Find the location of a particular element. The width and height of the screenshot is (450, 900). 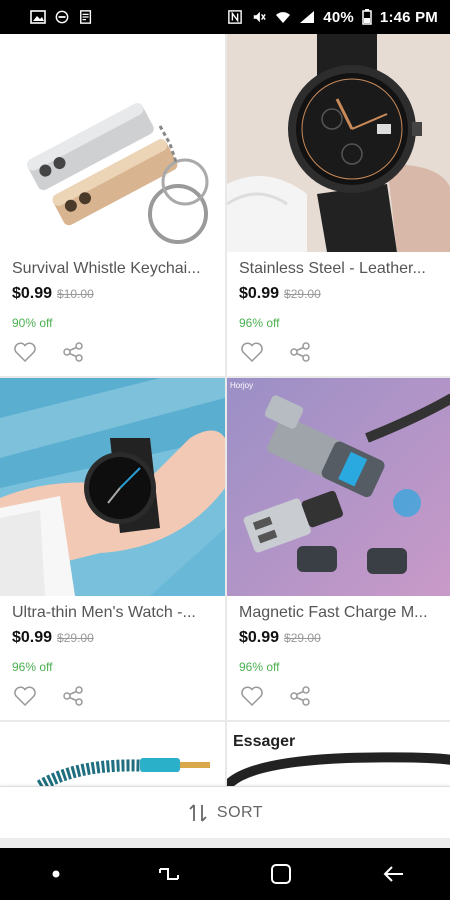

sort-icon is located at coordinates (198, 813).